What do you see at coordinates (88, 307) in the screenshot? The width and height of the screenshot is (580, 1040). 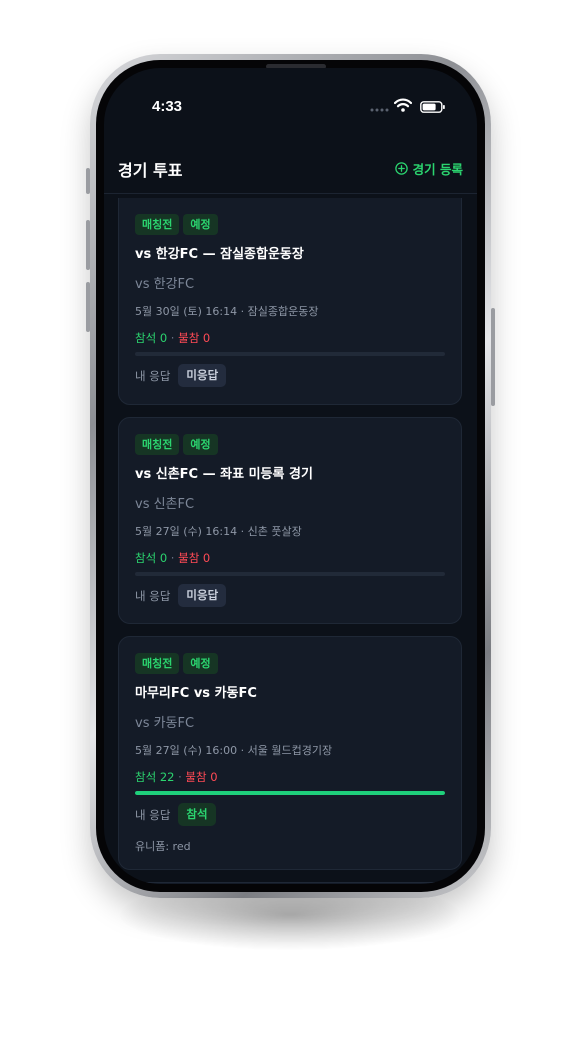 I see `volume-down-button` at bounding box center [88, 307].